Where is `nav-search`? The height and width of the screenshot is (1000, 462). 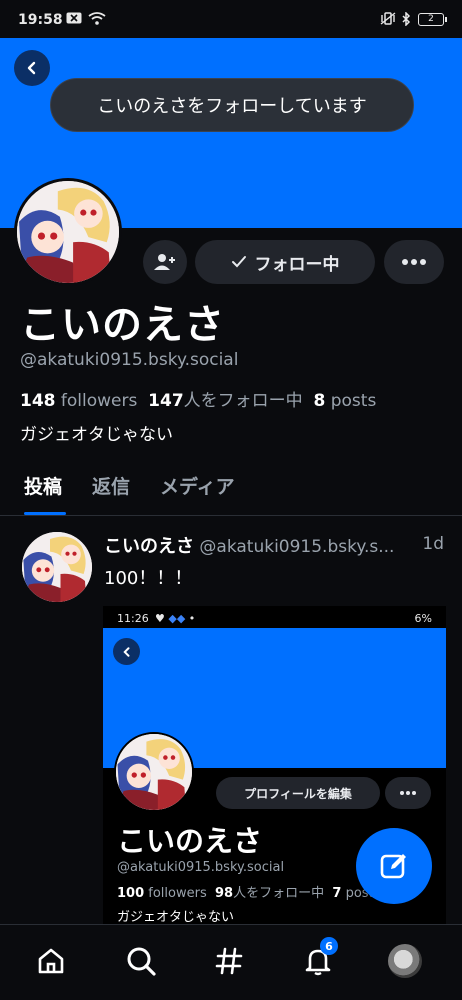
nav-search is located at coordinates (141, 961).